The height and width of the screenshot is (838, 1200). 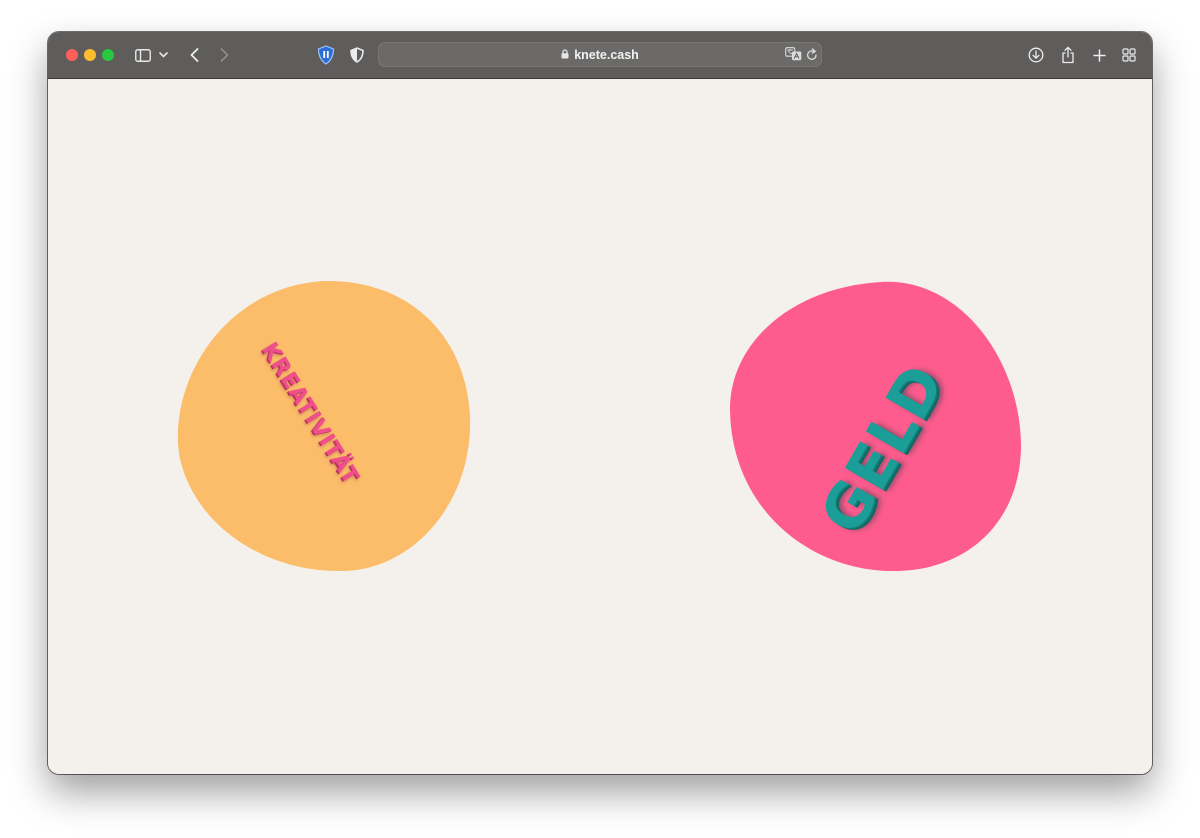 I want to click on back-button, so click(x=194, y=55).